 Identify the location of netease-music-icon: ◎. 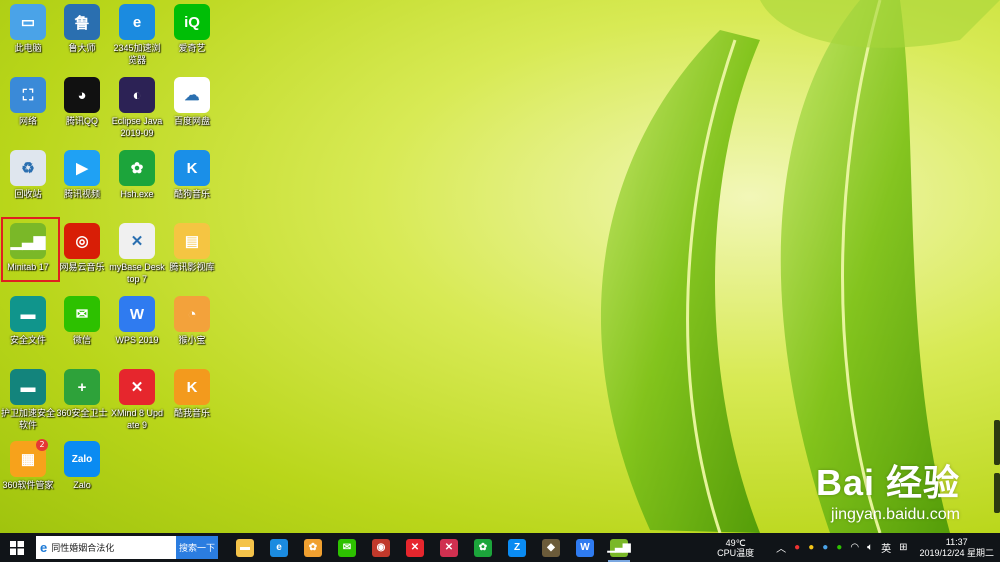
(82, 241).